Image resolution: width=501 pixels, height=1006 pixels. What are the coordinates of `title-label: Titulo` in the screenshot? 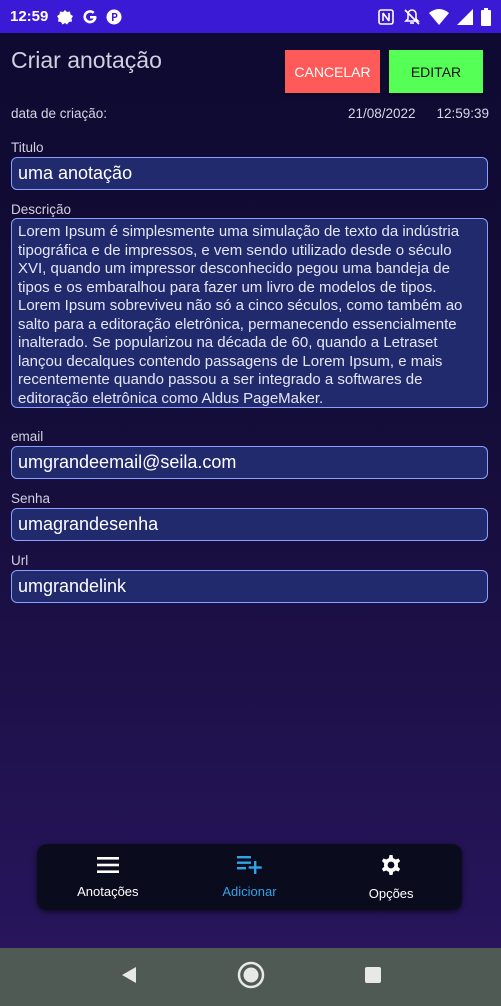 It's located at (27, 147).